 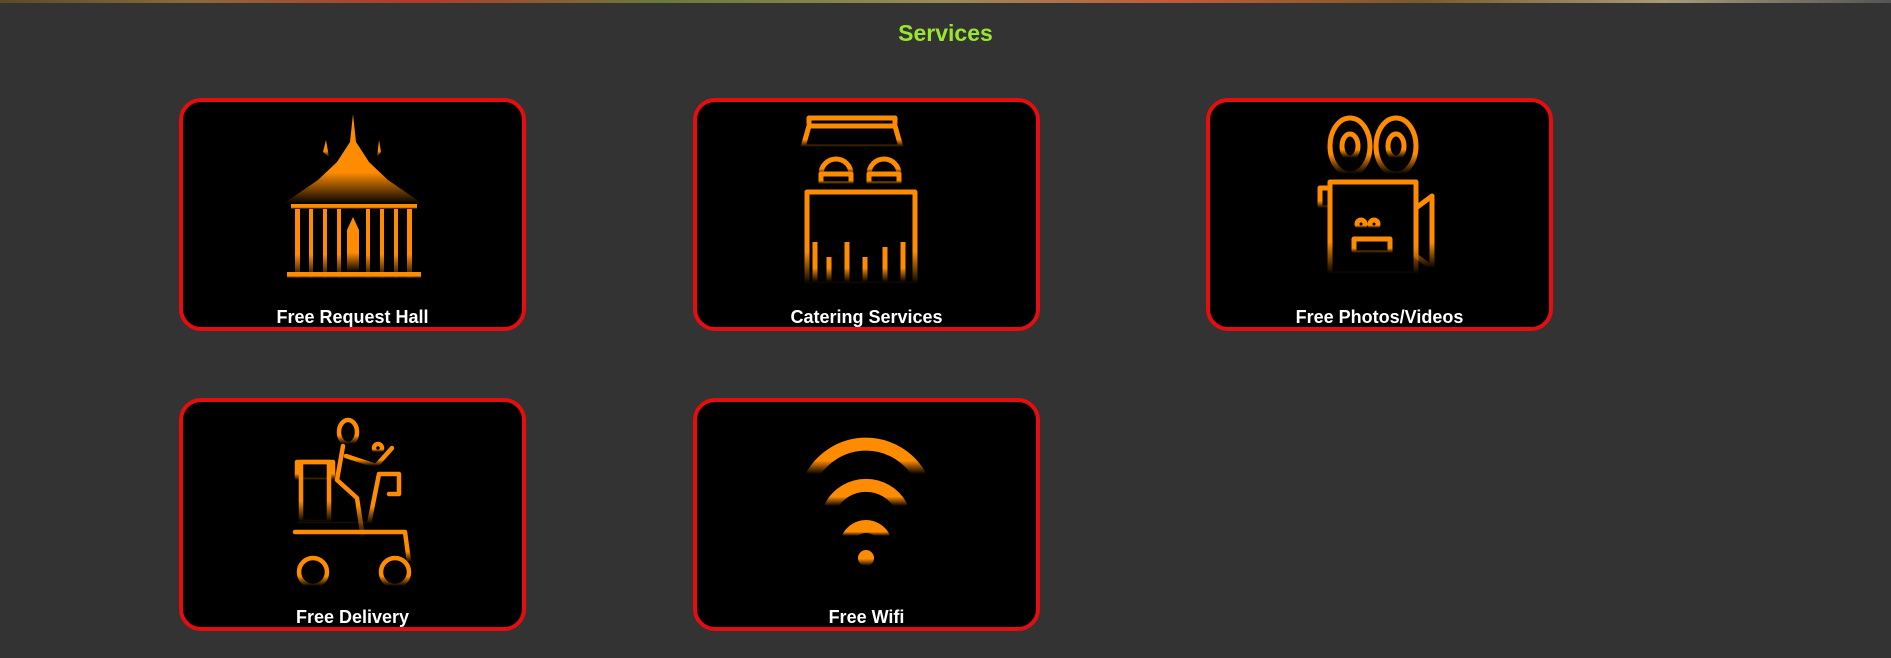 What do you see at coordinates (353, 196) in the screenshot?
I see `pavilion-icon` at bounding box center [353, 196].